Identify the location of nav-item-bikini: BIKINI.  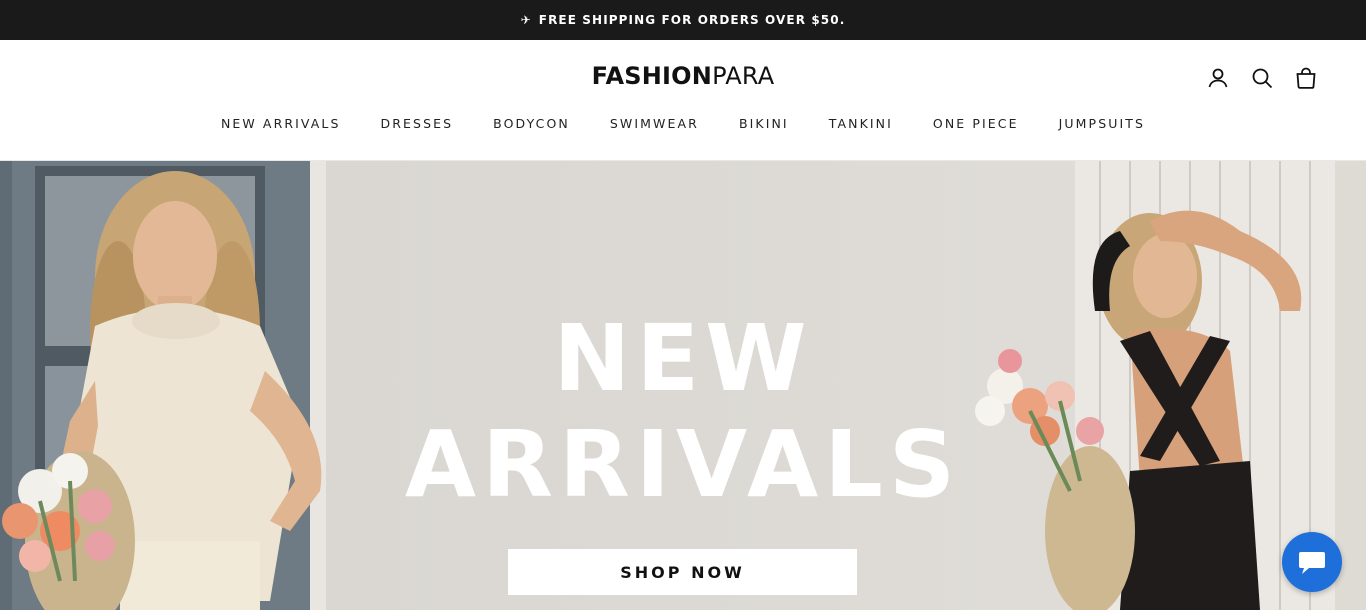
(764, 123).